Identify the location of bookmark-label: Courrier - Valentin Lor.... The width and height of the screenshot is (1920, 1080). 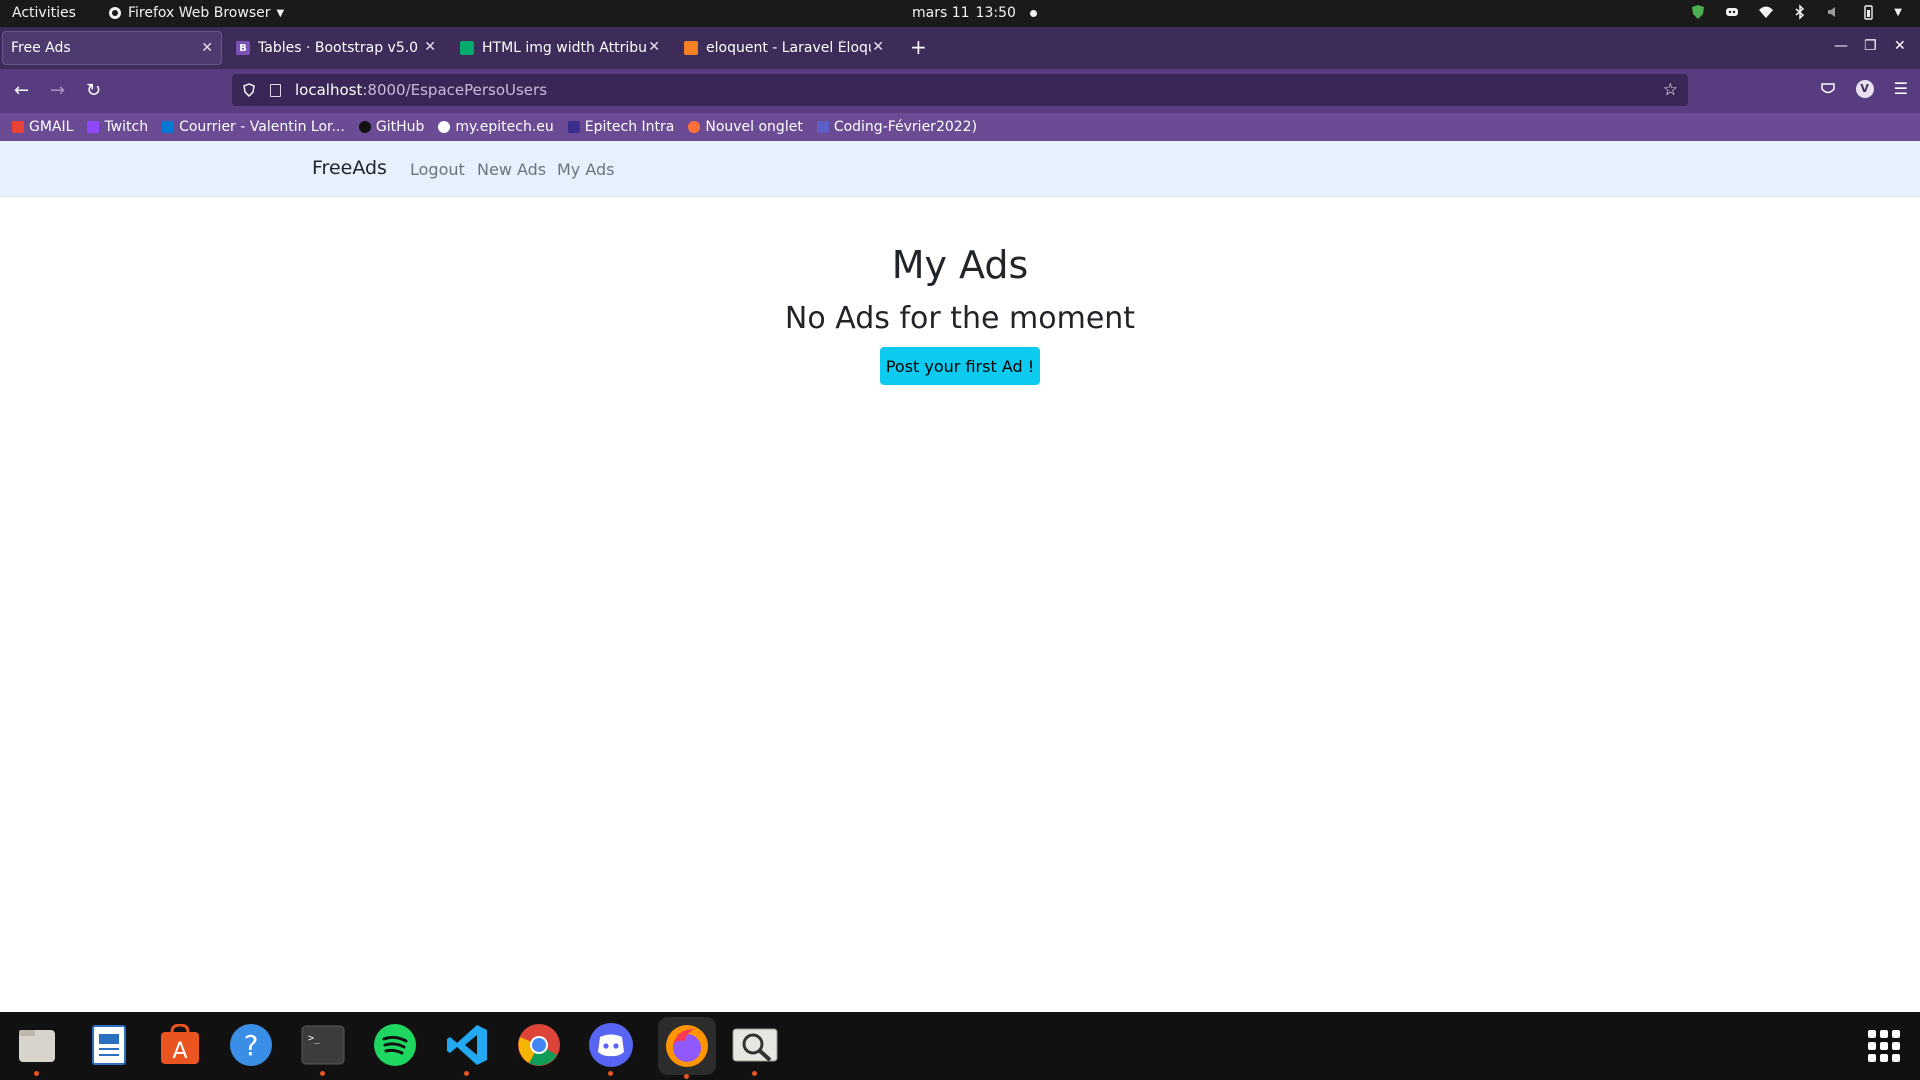
(262, 127).